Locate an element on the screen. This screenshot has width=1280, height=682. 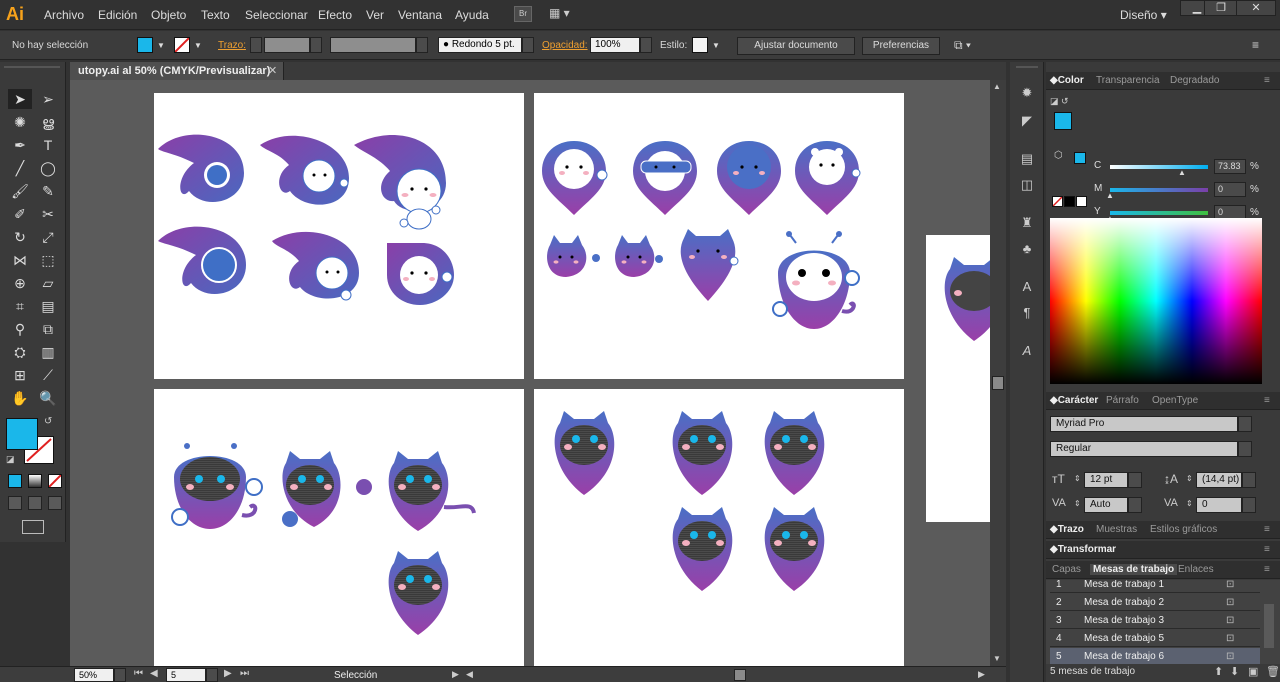
screen-mode-icon is located at coordinates (33, 527).